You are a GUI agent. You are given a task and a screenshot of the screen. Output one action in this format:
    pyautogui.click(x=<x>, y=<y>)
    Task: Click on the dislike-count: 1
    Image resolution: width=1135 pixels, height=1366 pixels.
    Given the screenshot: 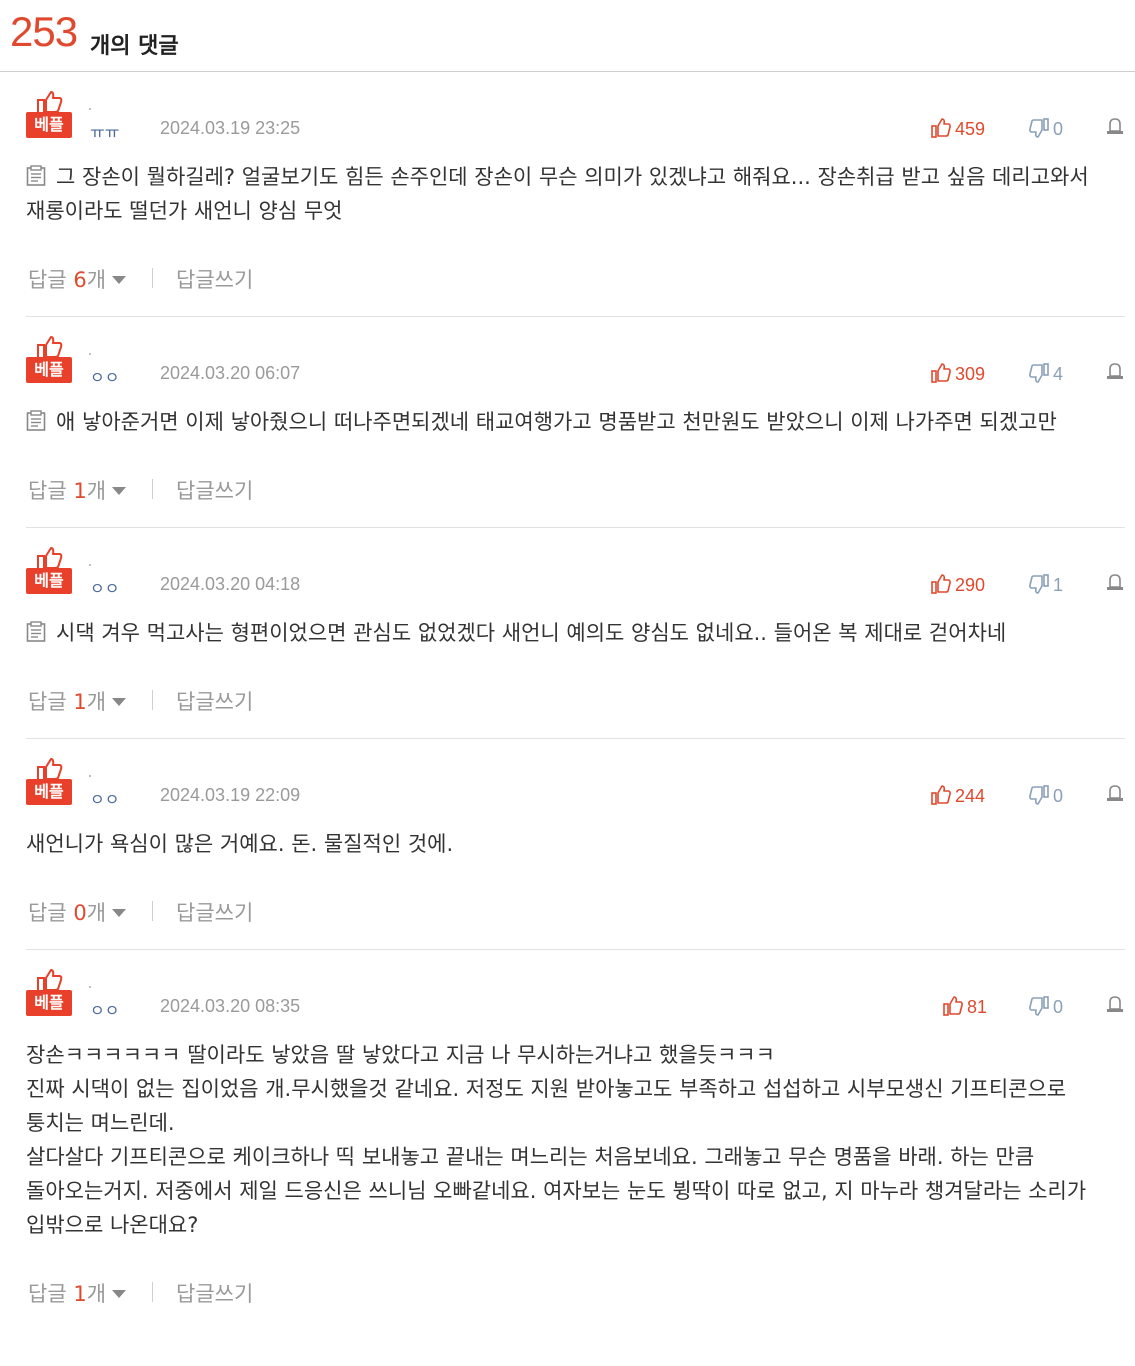 What is the action you would take?
    pyautogui.click(x=1058, y=585)
    